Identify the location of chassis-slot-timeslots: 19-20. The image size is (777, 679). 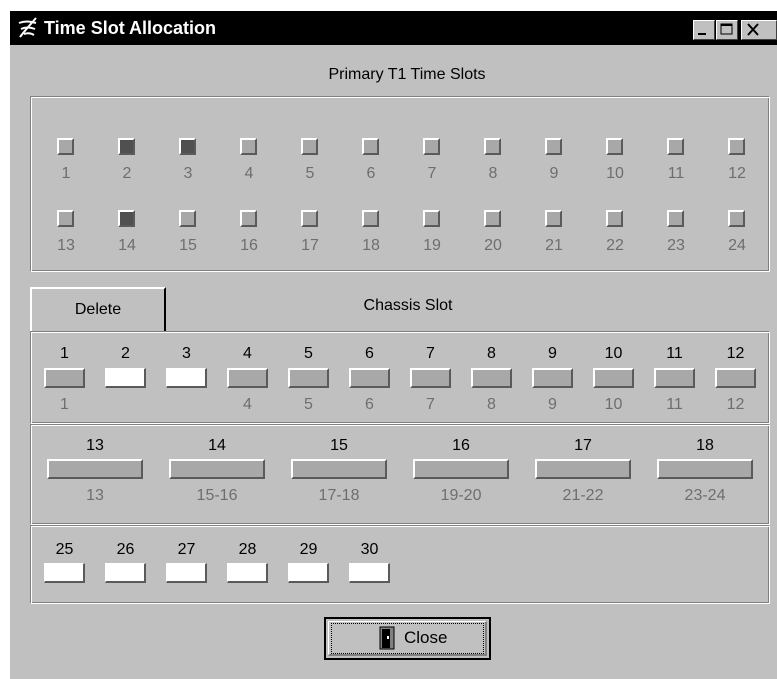
(461, 495).